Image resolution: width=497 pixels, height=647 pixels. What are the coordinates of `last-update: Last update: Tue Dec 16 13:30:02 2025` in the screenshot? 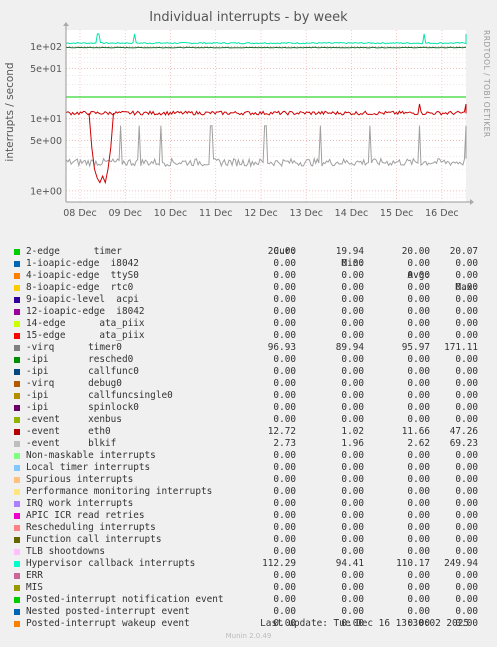 It's located at (364, 623).